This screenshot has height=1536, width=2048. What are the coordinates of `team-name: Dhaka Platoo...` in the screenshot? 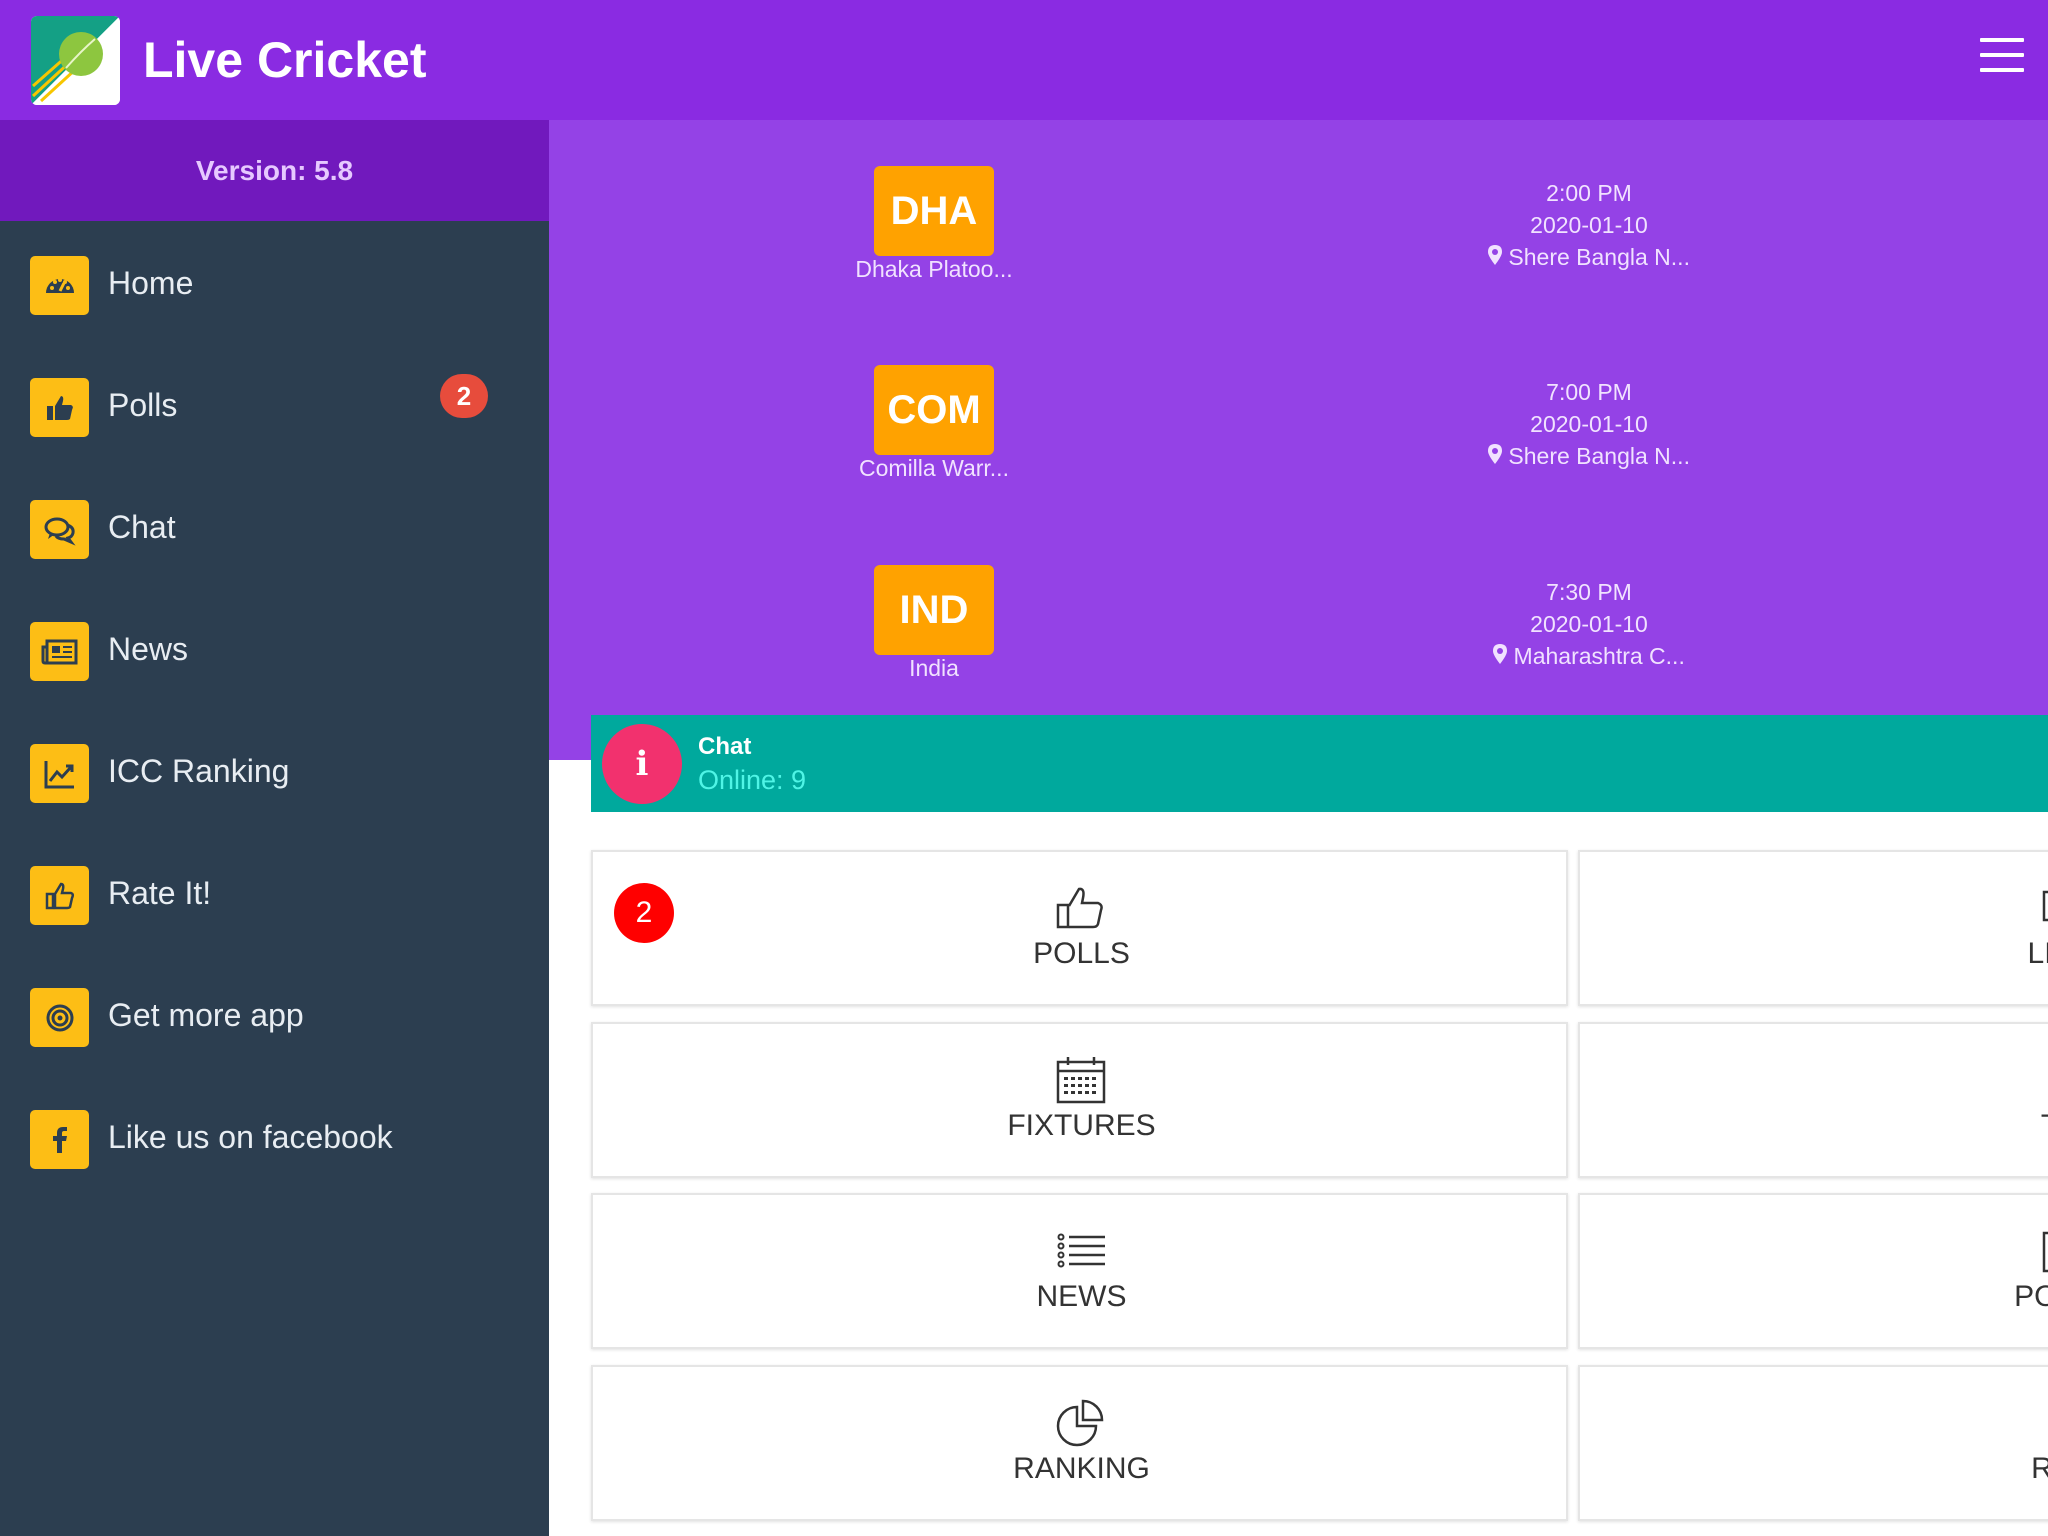 It's located at (934, 269).